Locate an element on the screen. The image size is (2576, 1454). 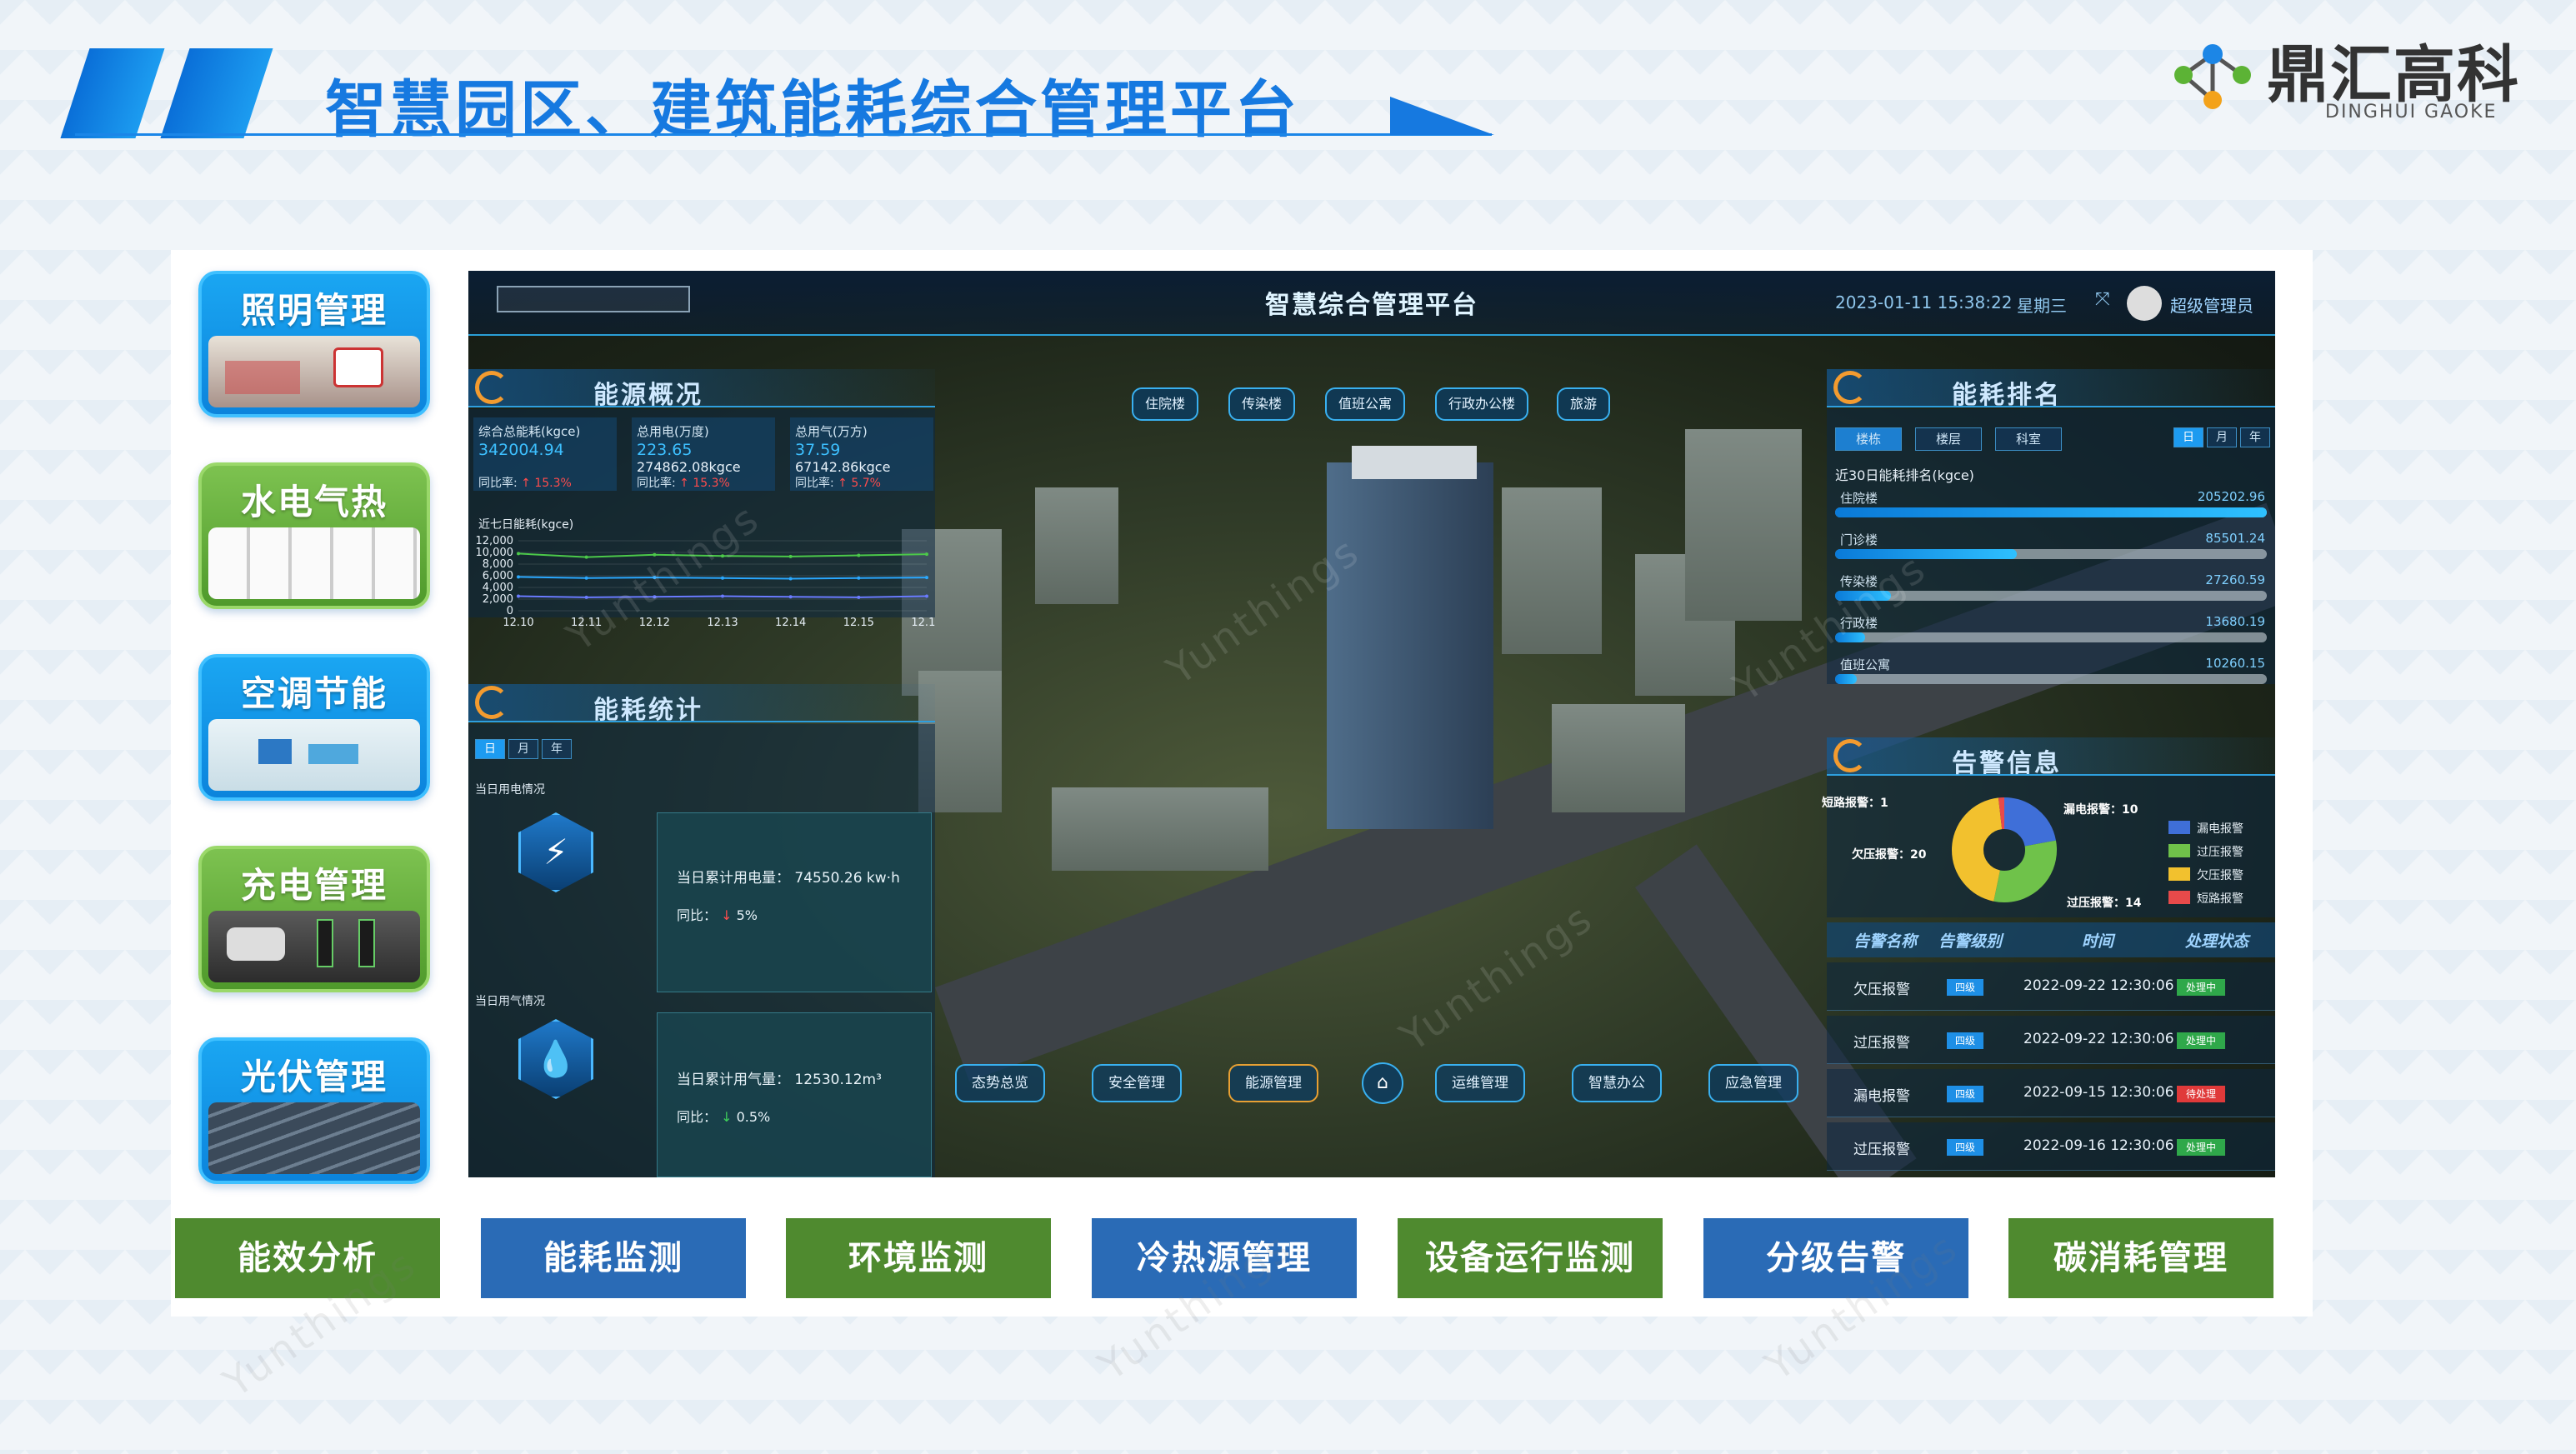
rank-period-year: 年 is located at coordinates (2255, 437).